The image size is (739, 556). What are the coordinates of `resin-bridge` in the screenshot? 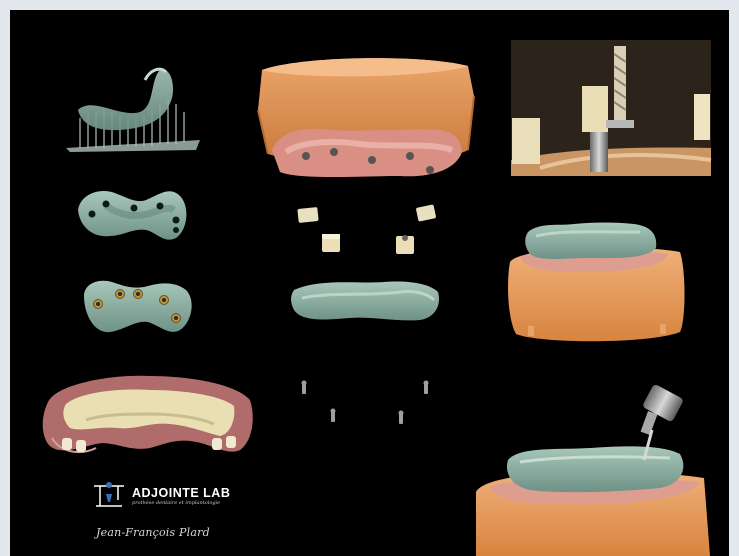 It's located at (365, 301).